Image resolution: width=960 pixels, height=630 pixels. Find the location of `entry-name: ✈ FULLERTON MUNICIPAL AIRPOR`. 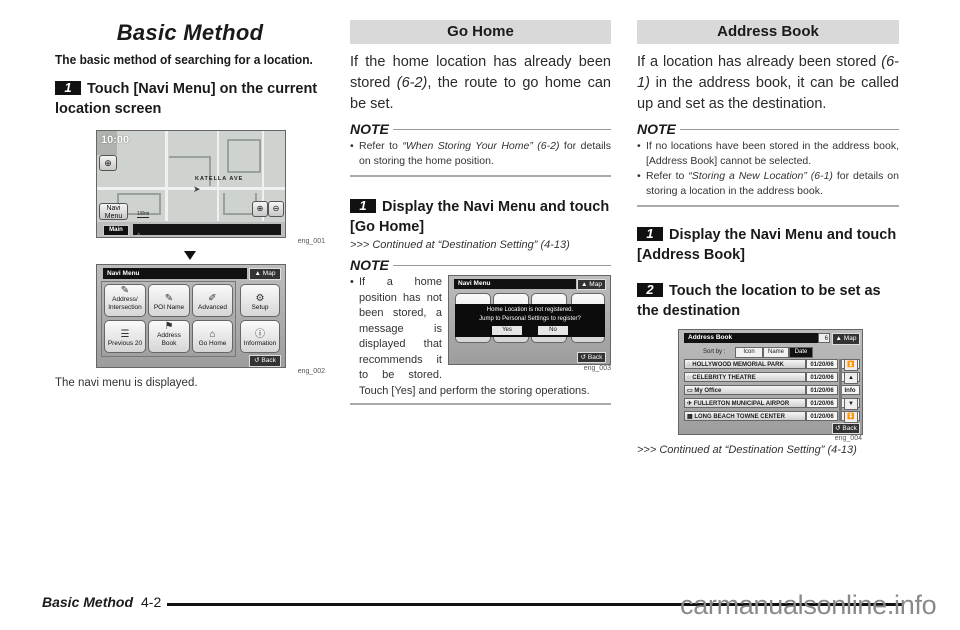

entry-name: ✈ FULLERTON MUNICIPAL AIRPOR is located at coordinates (745, 403).